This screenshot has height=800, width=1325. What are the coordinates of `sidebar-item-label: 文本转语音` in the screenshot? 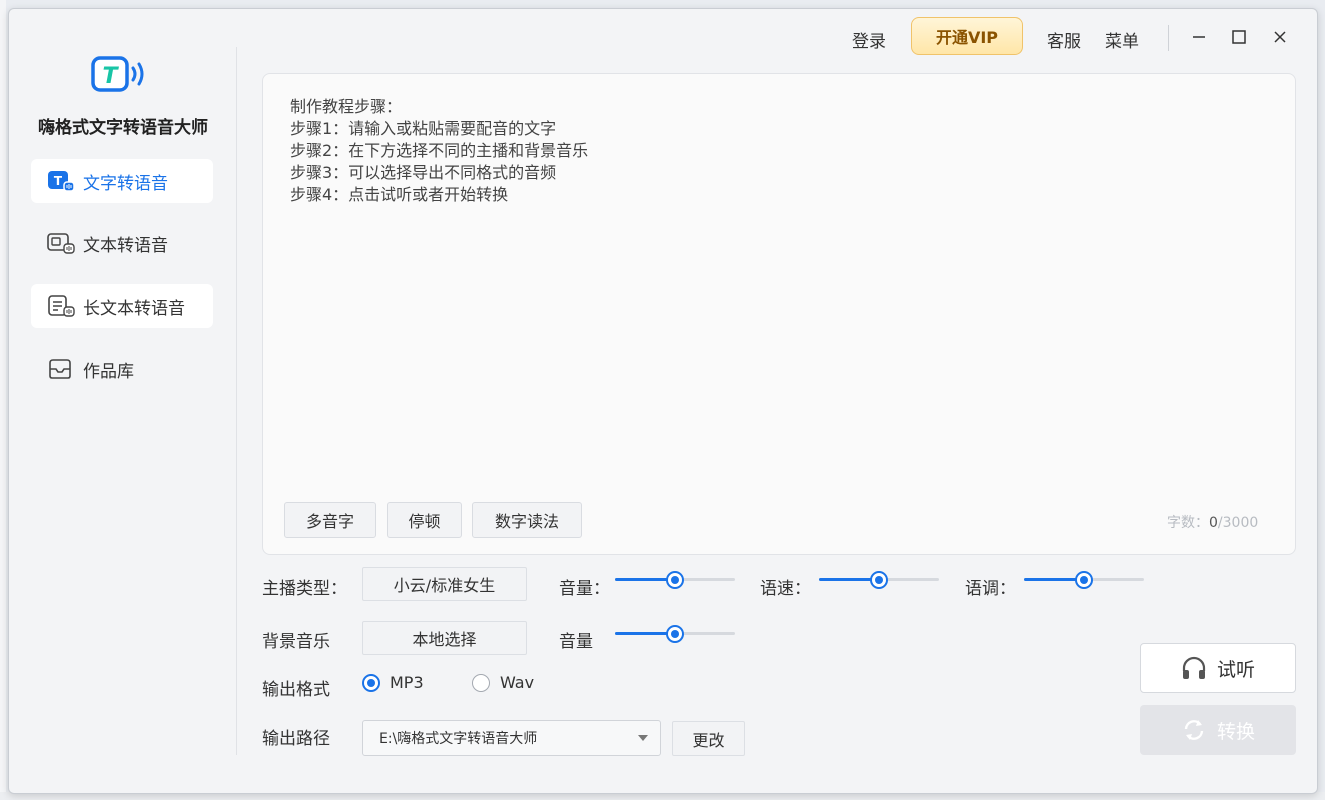 It's located at (125, 245).